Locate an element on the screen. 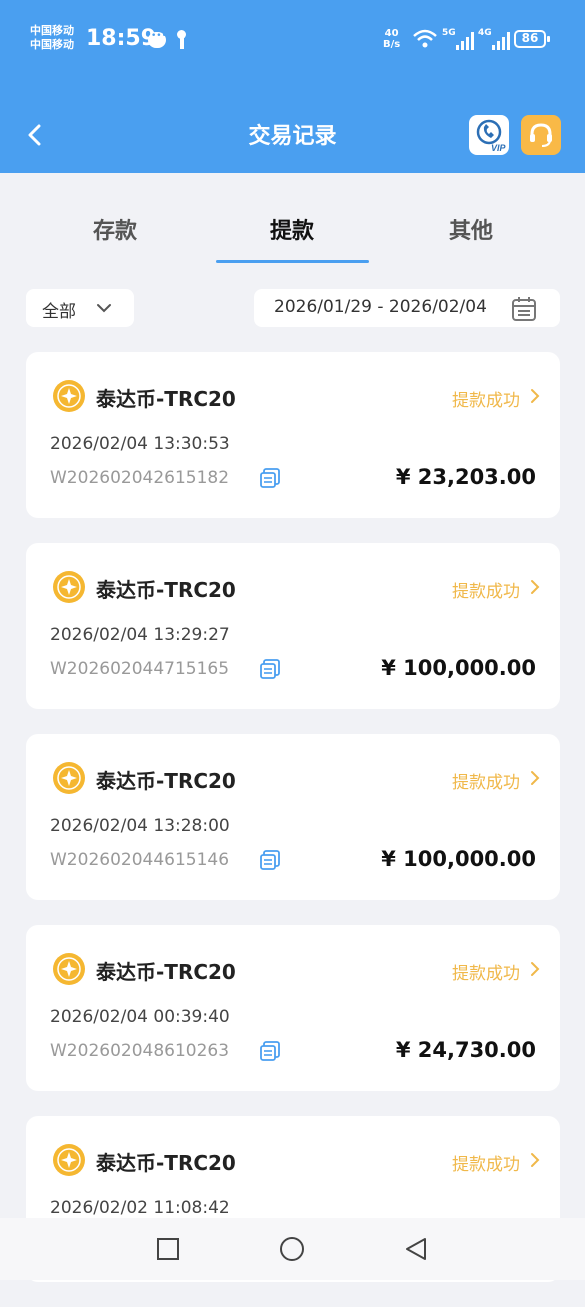 This screenshot has height=1307, width=585. transaction-datetime: 2026/02/02 11:08:42 is located at coordinates (140, 1208).